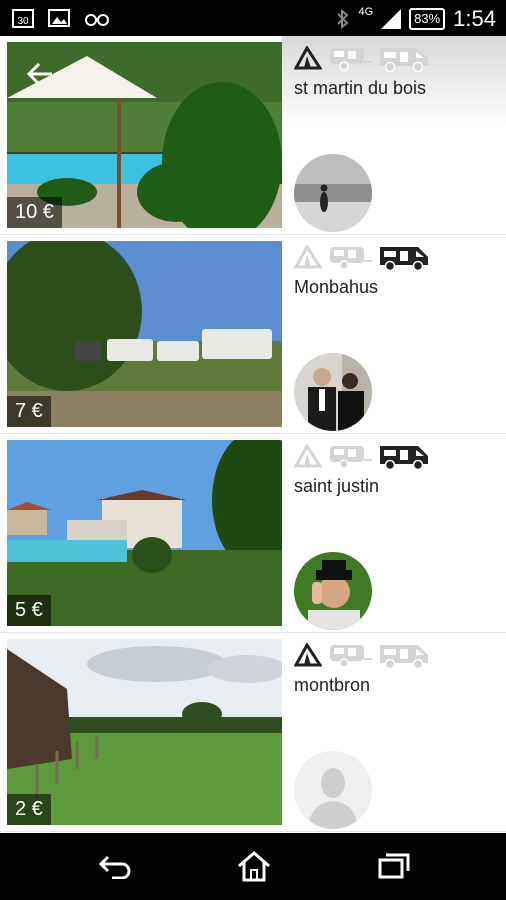  I want to click on status-bar: 30 4G 83% 1:54, so click(253, 18).